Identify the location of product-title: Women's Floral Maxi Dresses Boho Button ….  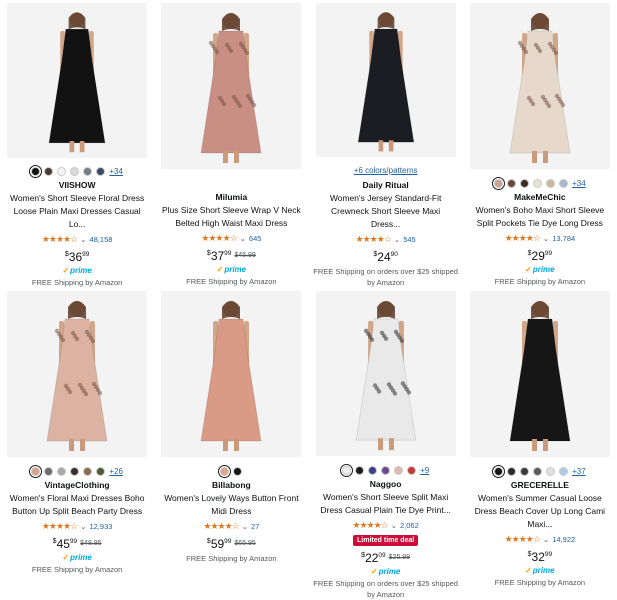
(77, 505).